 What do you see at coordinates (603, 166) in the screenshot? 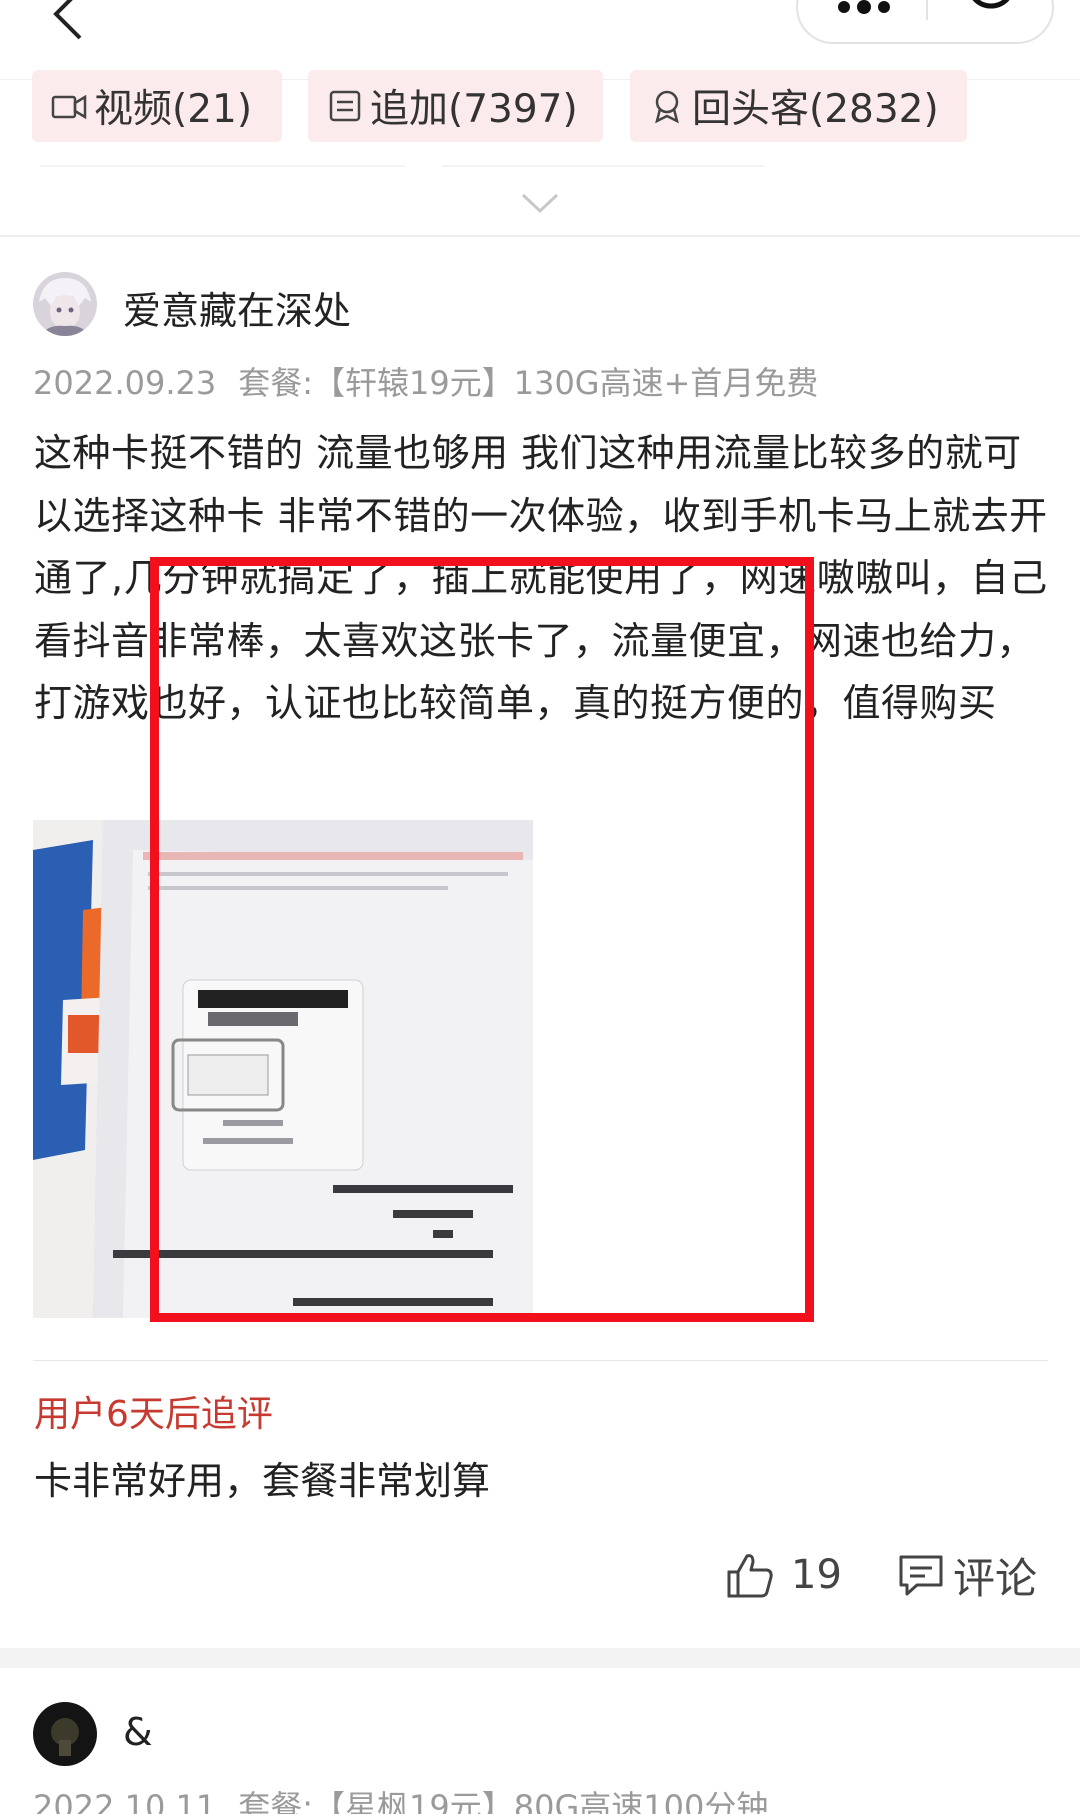
I see `hidden-chip-row-right` at bounding box center [603, 166].